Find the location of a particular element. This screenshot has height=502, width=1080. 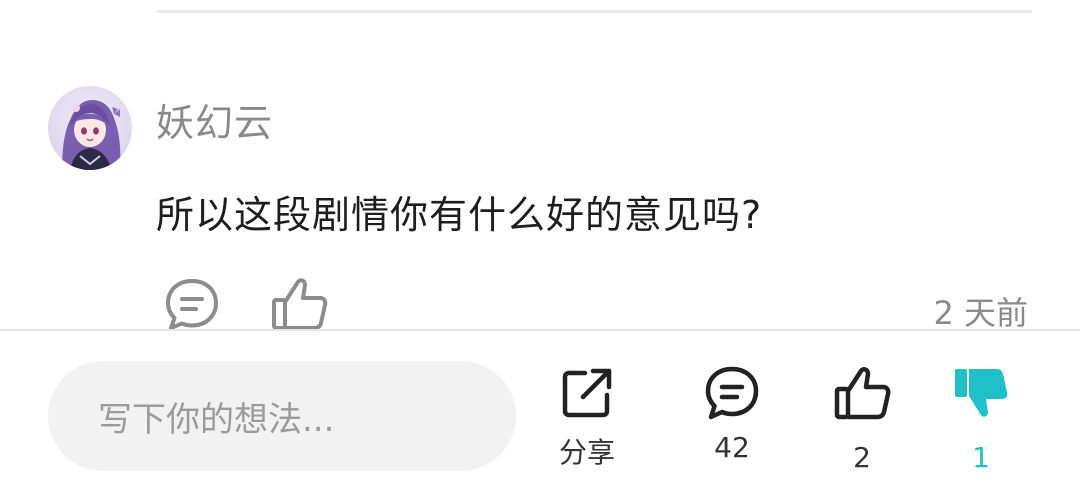

like-button is located at coordinates (300, 303).